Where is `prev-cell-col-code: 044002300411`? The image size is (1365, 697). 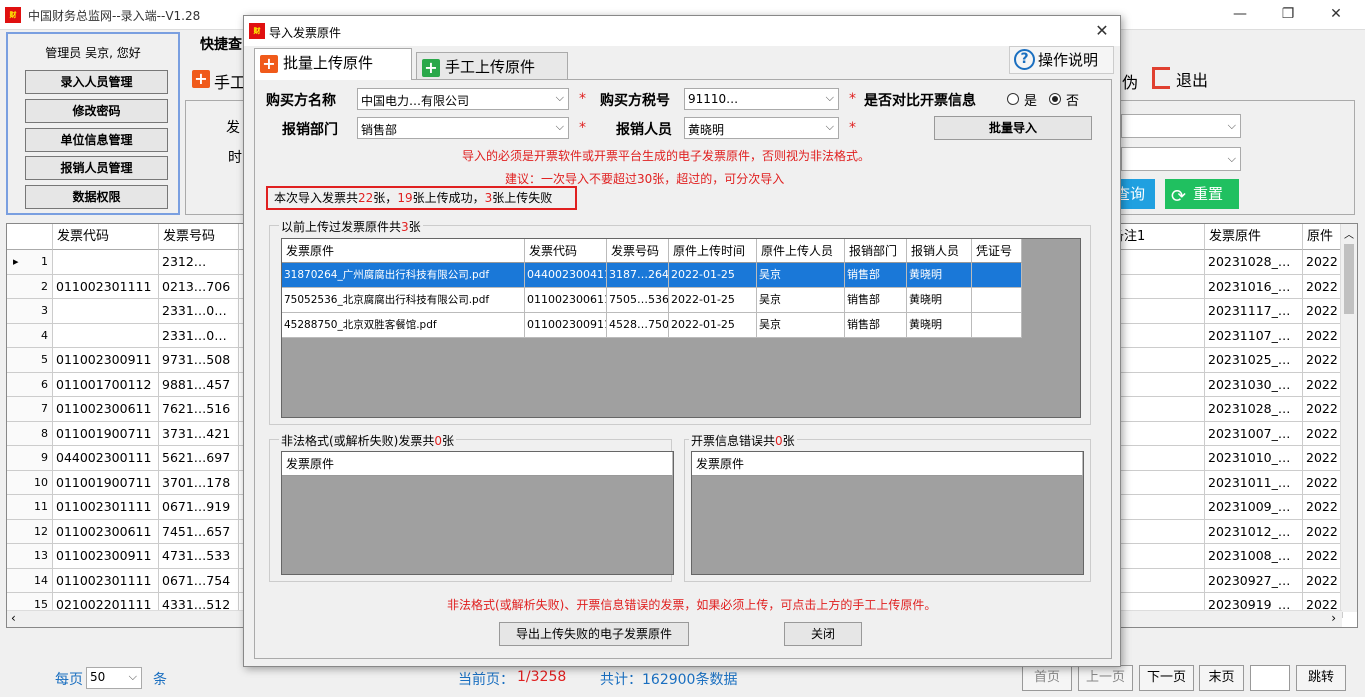
prev-cell-col-code: 044002300411 is located at coordinates (566, 275).